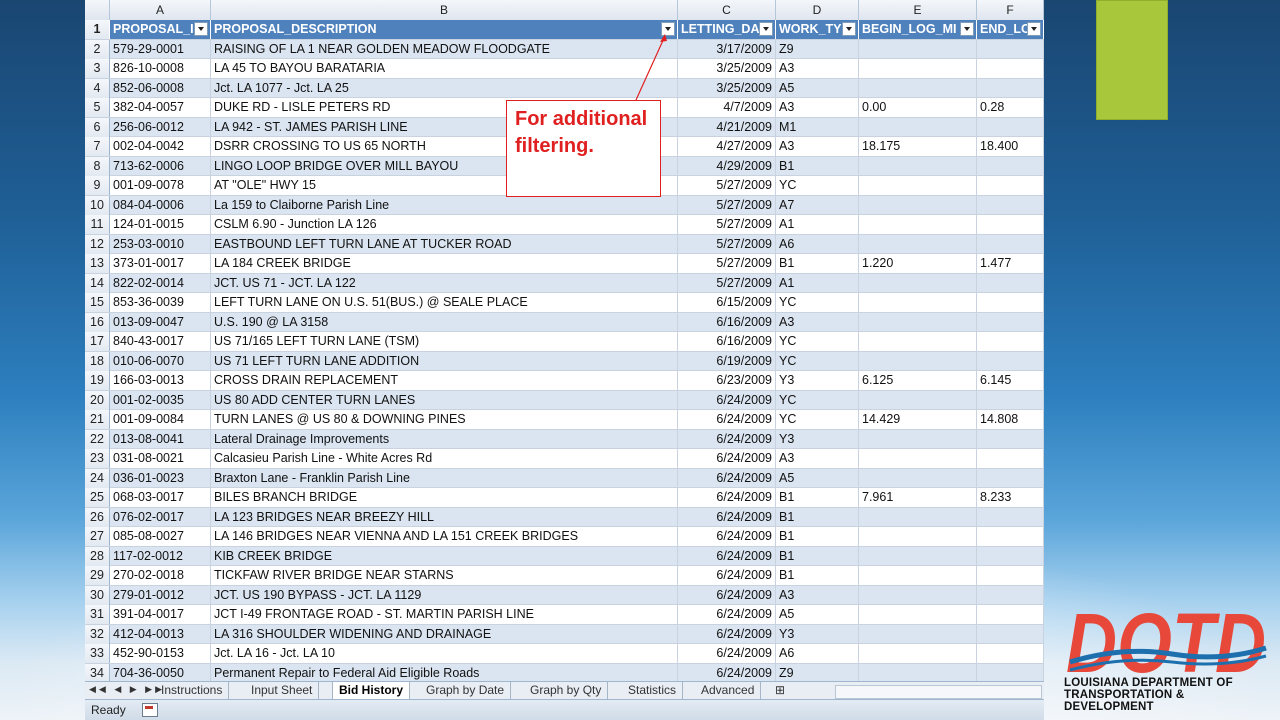  I want to click on sheet-tab: Bid History, so click(371, 690).